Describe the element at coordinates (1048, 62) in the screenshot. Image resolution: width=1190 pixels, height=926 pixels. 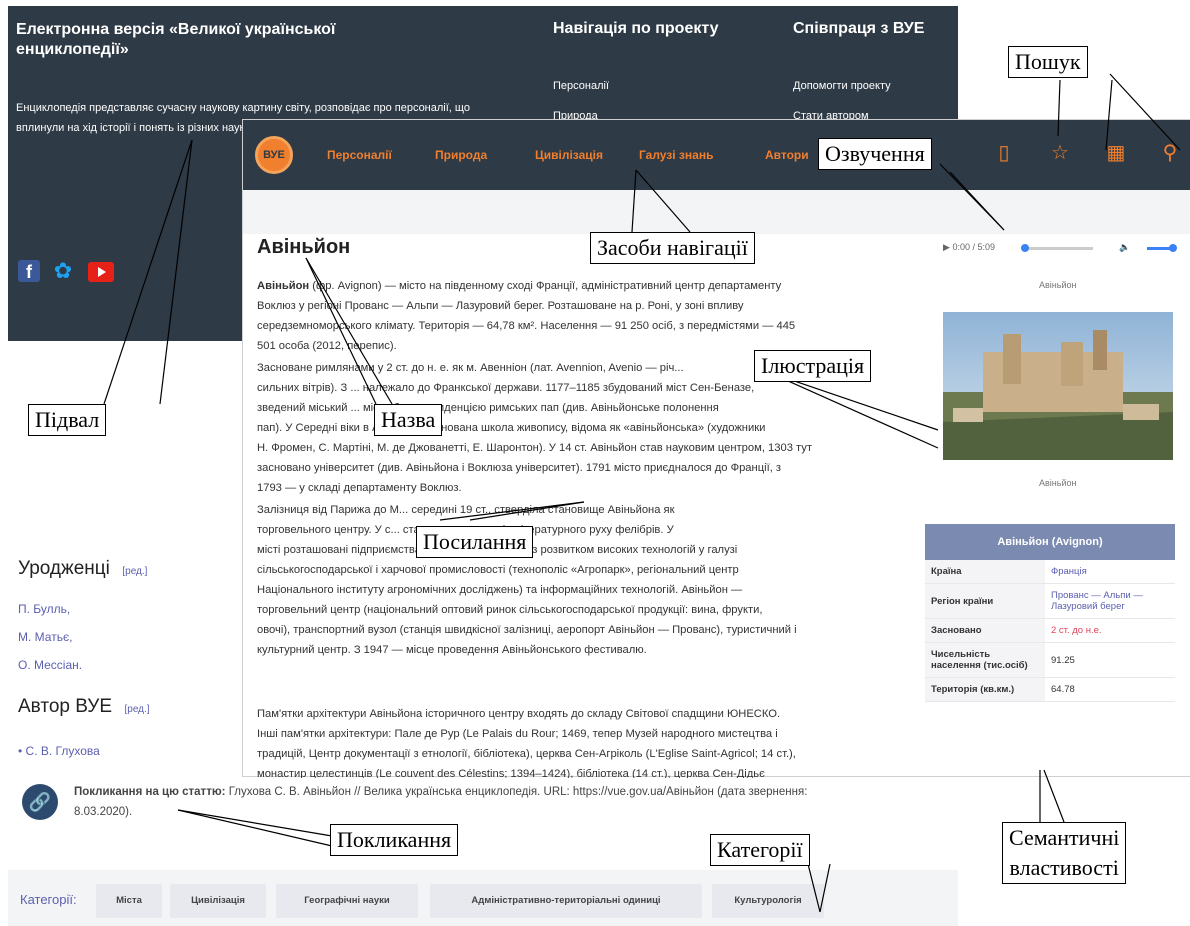
I see `callout-search: Пошук` at that location.